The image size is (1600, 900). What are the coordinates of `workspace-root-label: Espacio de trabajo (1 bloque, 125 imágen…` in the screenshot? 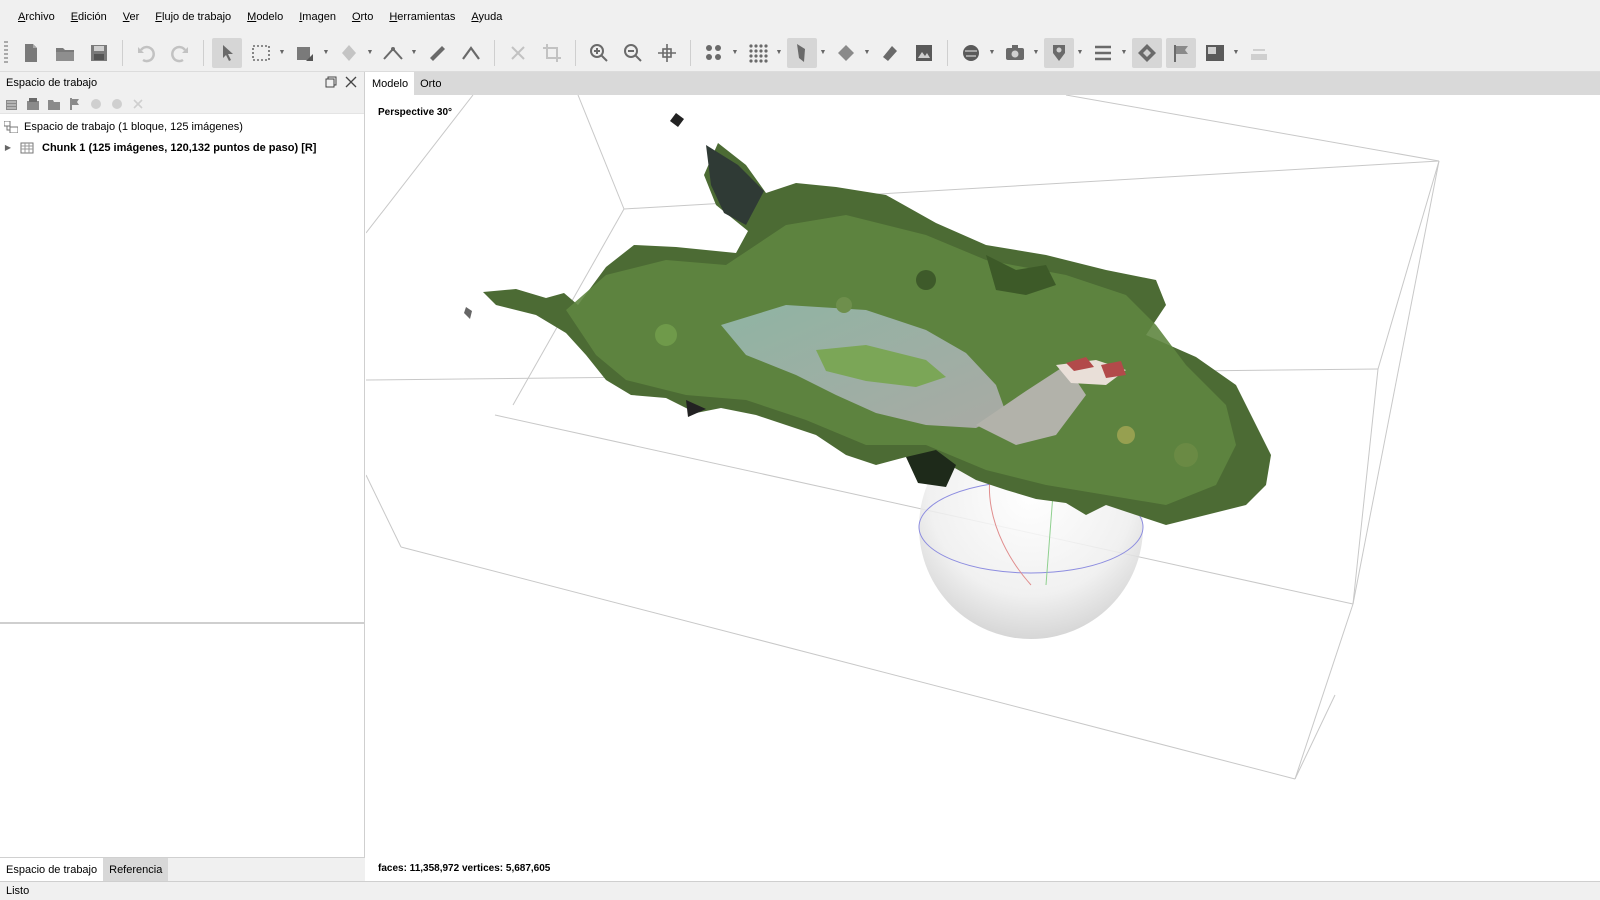 It's located at (133, 126).